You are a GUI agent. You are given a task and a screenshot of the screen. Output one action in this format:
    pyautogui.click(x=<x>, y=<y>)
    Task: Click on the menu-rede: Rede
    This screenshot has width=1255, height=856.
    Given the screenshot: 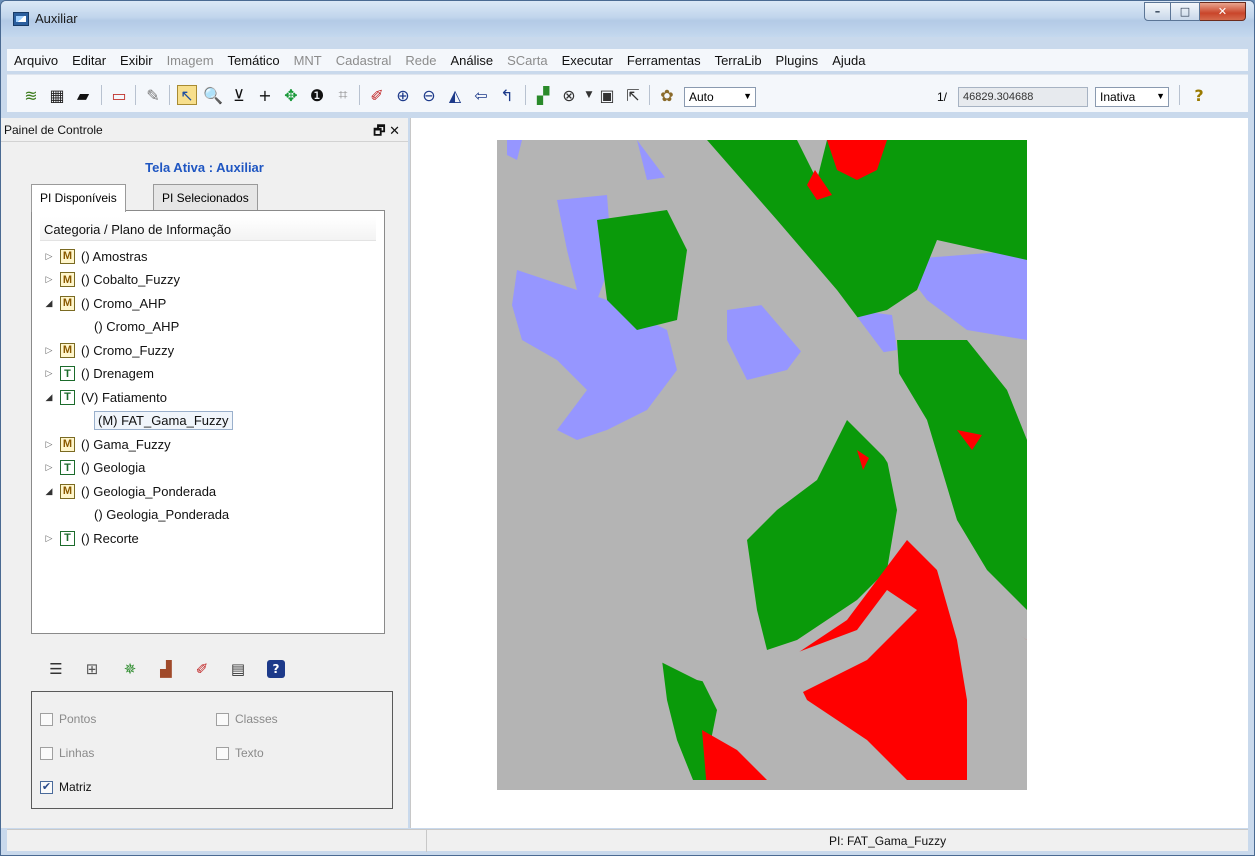 What is the action you would take?
    pyautogui.click(x=420, y=60)
    